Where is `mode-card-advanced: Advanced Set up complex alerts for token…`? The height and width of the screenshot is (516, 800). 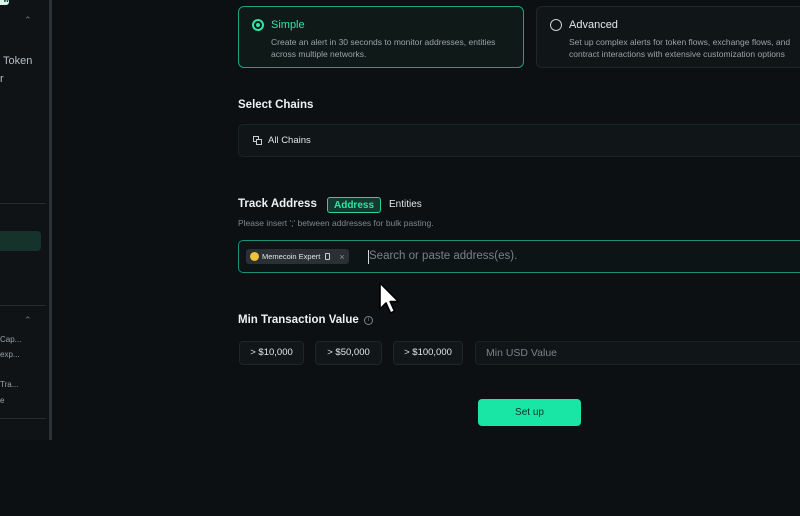 mode-card-advanced: Advanced Set up complex alerts for token… is located at coordinates (668, 37).